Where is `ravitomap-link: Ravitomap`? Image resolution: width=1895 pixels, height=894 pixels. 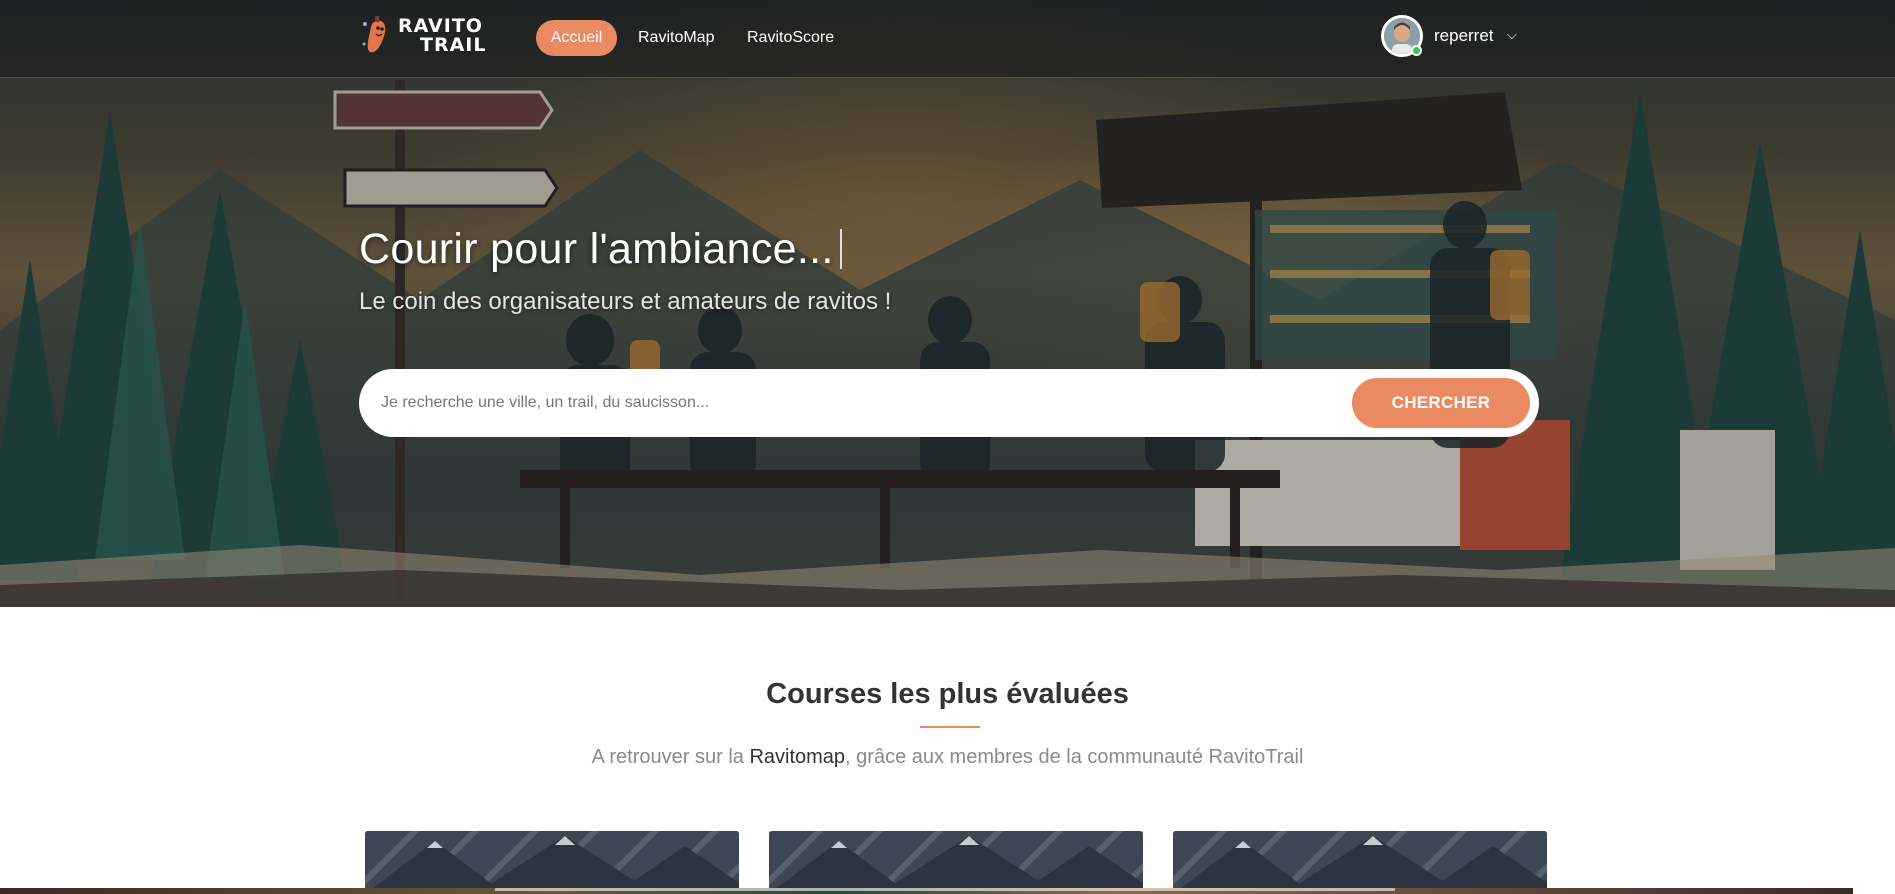
ravitomap-link: Ravitomap is located at coordinates (797, 757).